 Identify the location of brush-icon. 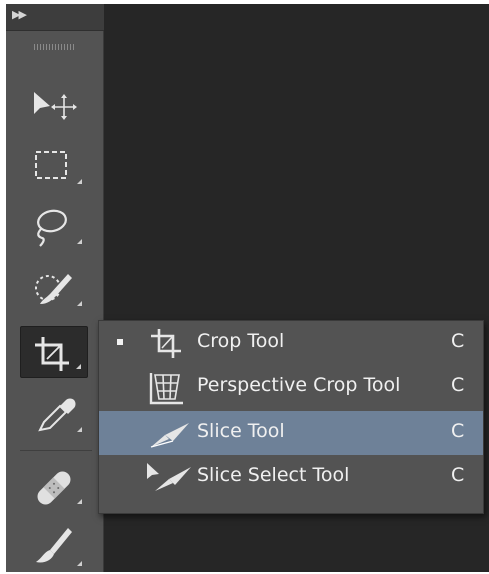
(54, 545).